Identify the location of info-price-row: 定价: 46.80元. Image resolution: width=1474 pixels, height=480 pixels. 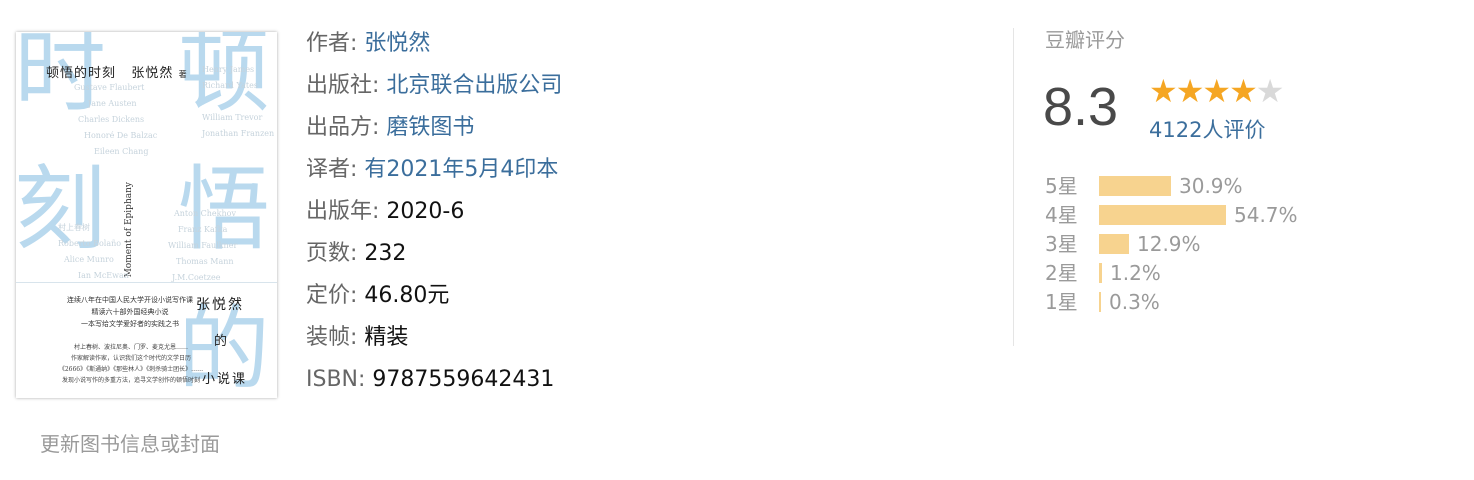
(434, 299).